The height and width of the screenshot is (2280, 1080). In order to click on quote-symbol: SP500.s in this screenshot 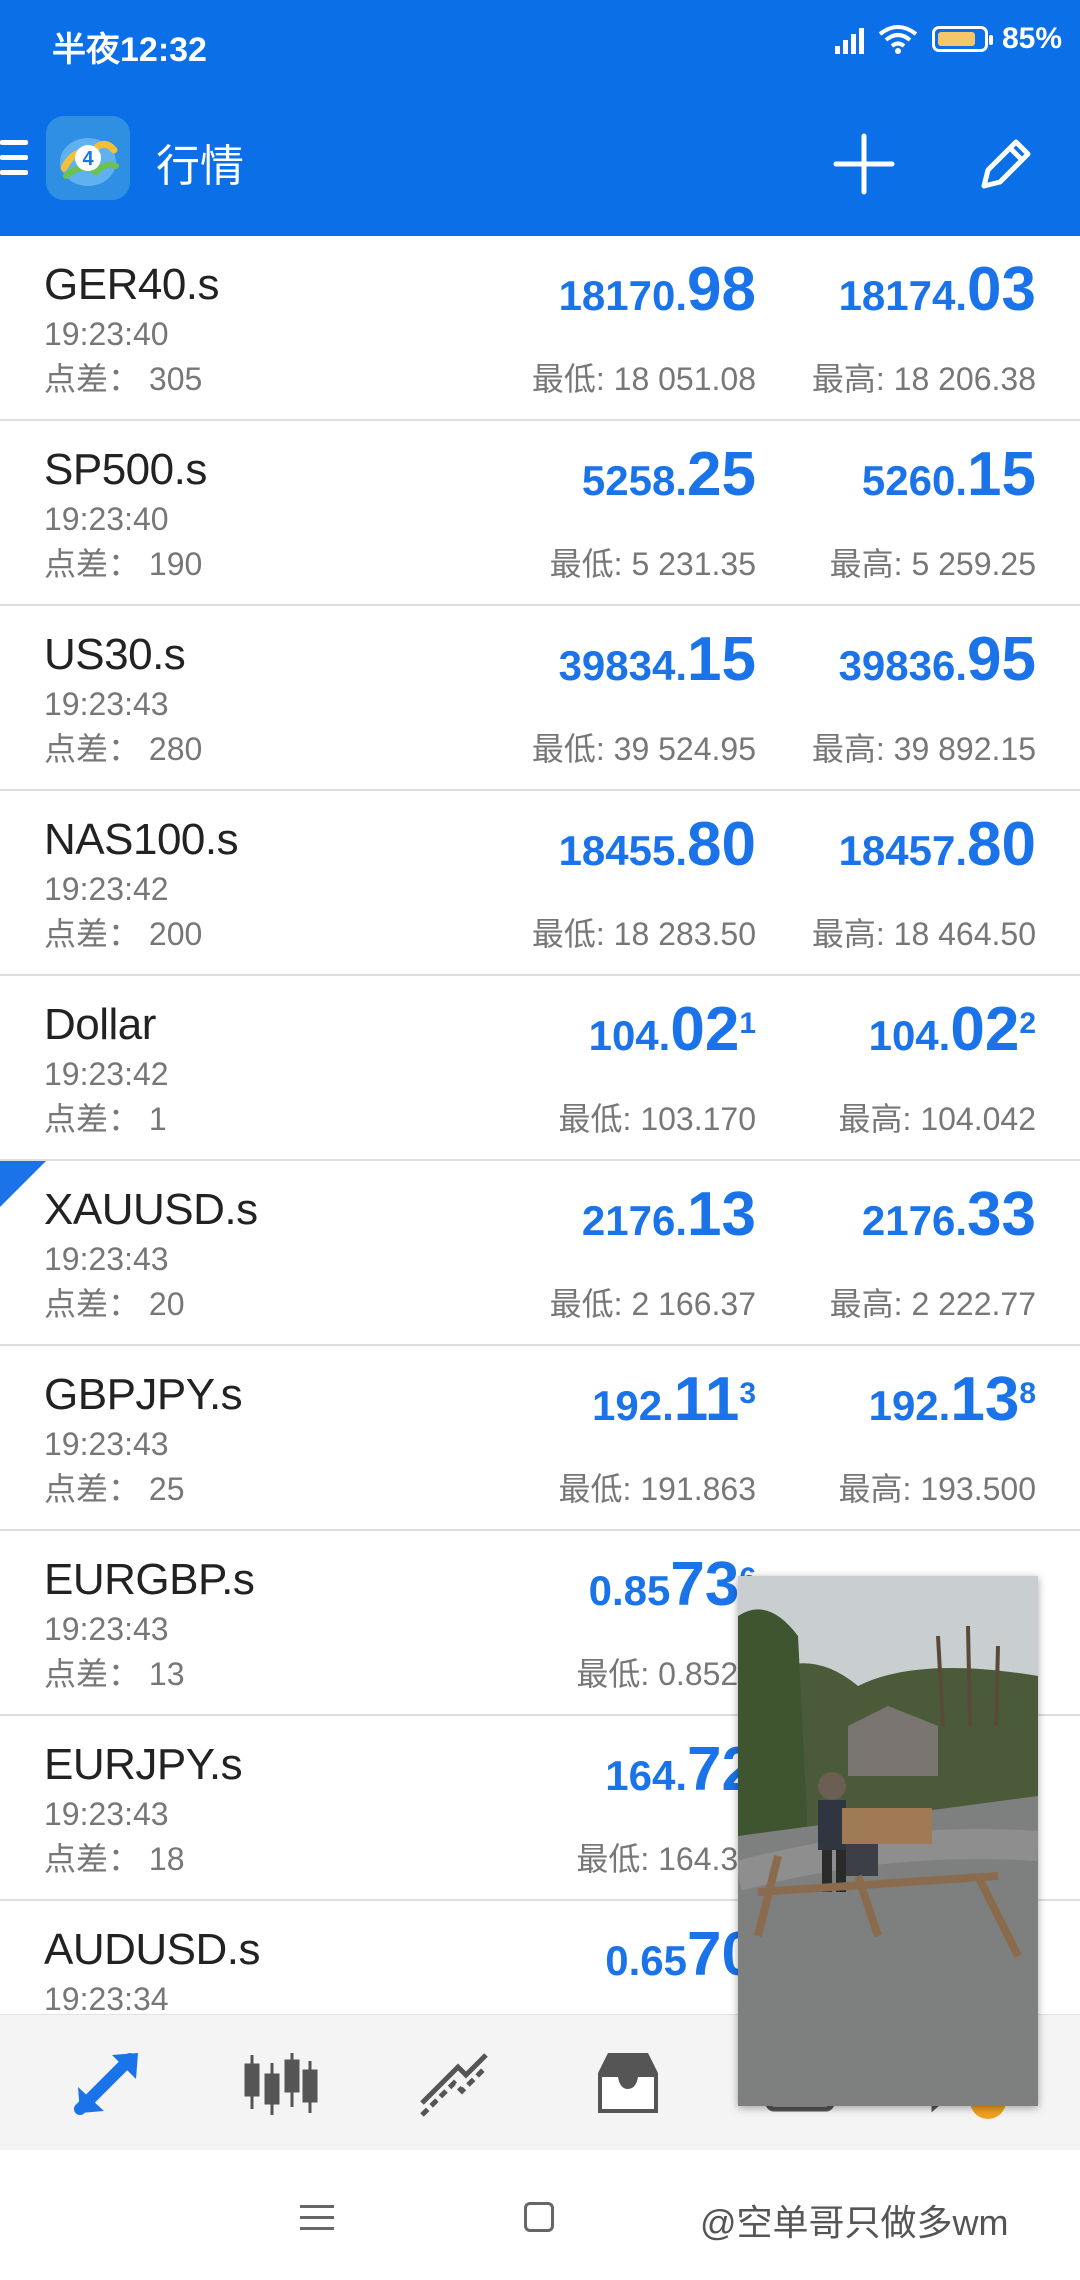, I will do `click(125, 469)`.